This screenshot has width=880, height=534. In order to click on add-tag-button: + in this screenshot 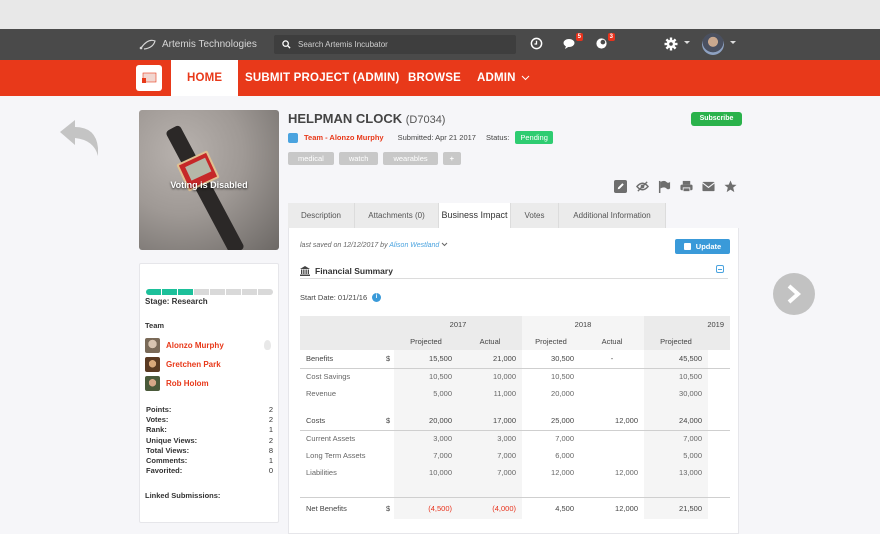, I will do `click(452, 158)`.